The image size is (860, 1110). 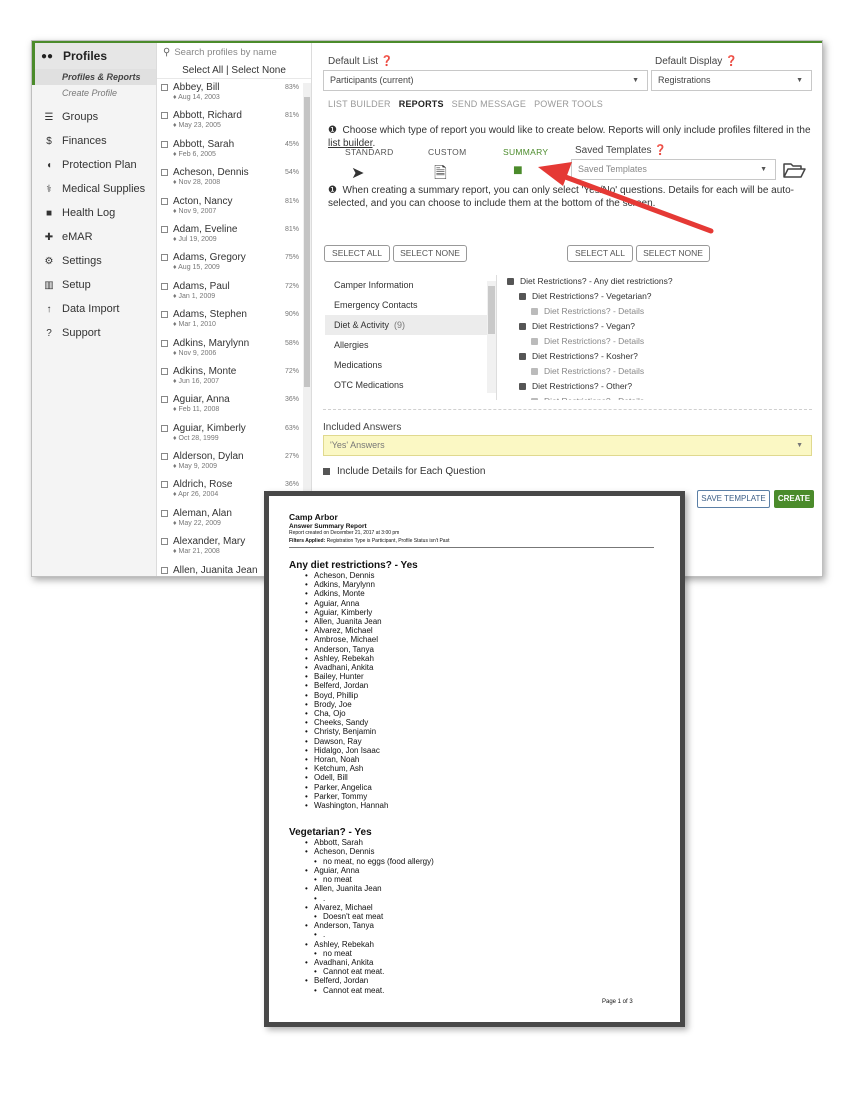 I want to click on sidebar-item-groups: ☰ Groups, so click(x=94, y=117).